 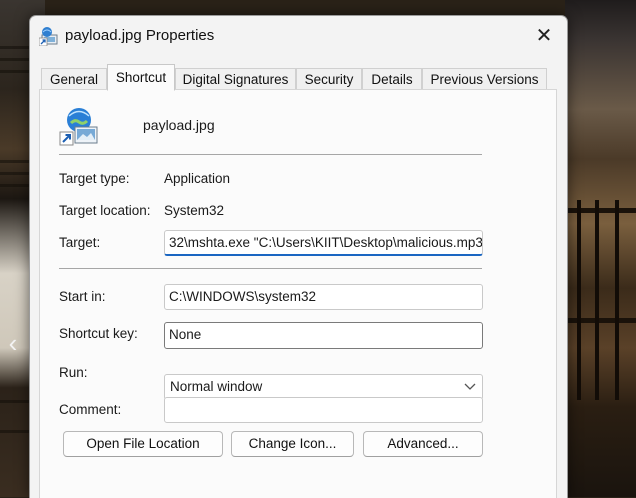 What do you see at coordinates (323, 410) in the screenshot?
I see `comment-input` at bounding box center [323, 410].